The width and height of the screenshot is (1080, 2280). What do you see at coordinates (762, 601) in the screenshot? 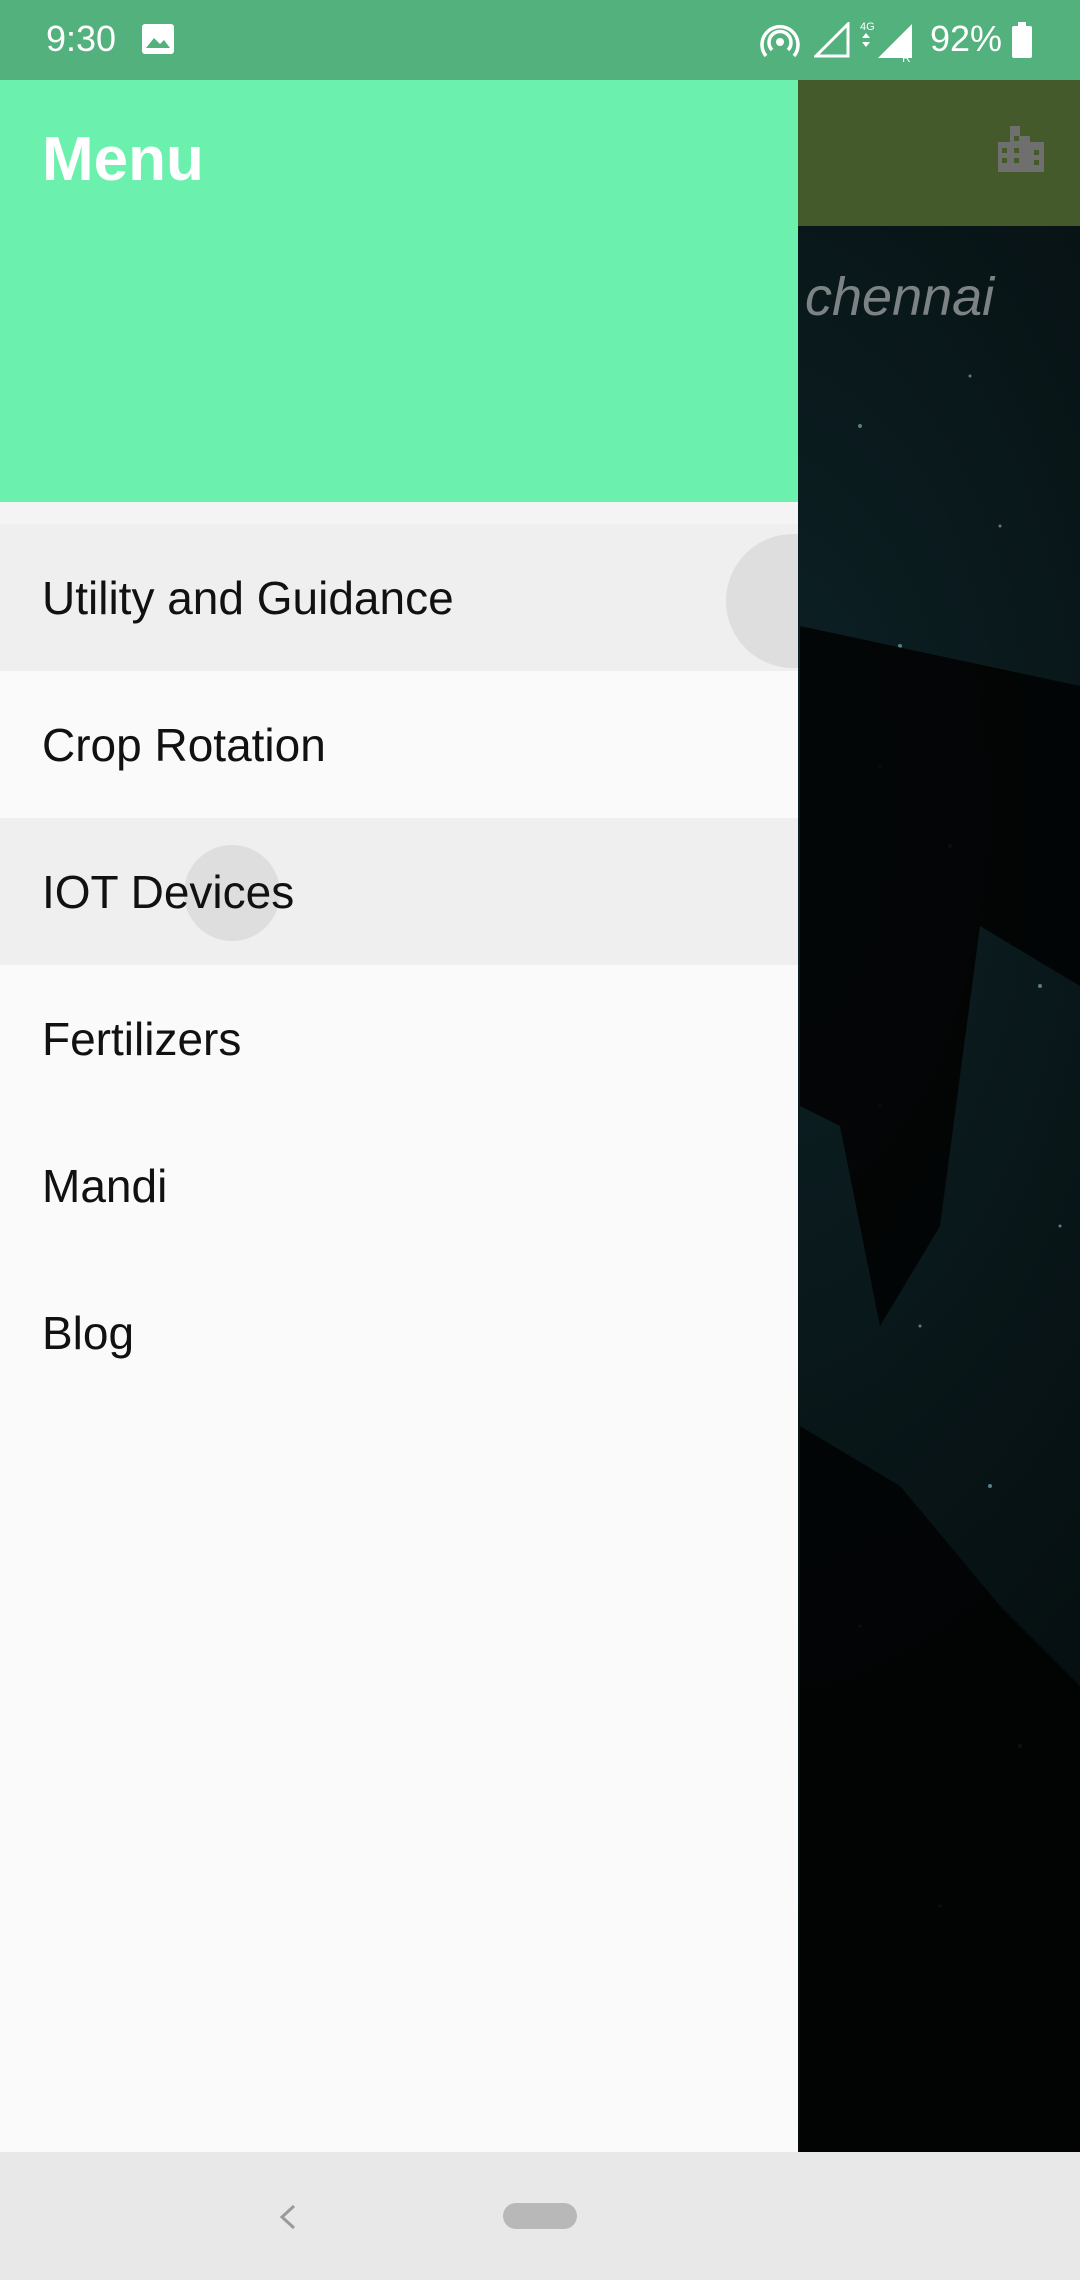
I see `touch-ripple` at bounding box center [762, 601].